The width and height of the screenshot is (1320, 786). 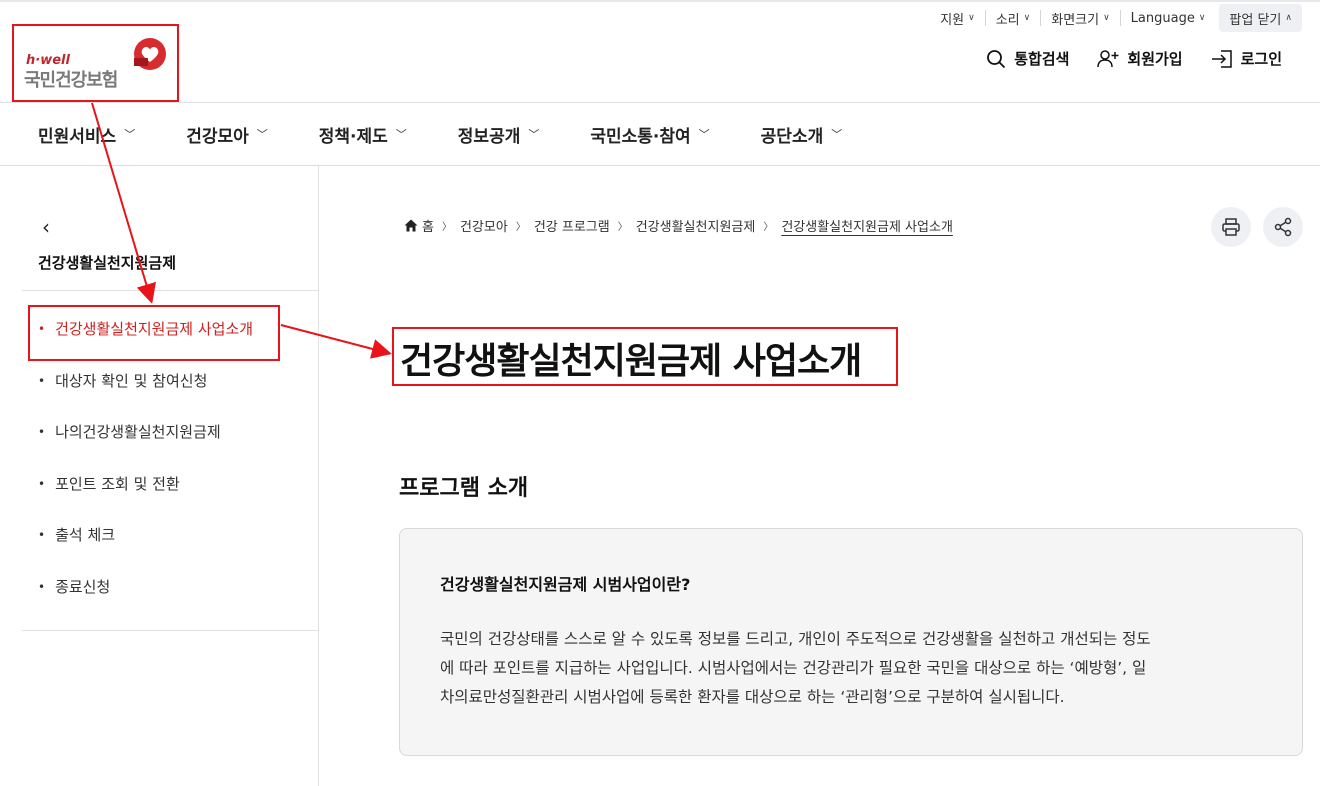 What do you see at coordinates (1221, 58) in the screenshot?
I see `login-icon` at bounding box center [1221, 58].